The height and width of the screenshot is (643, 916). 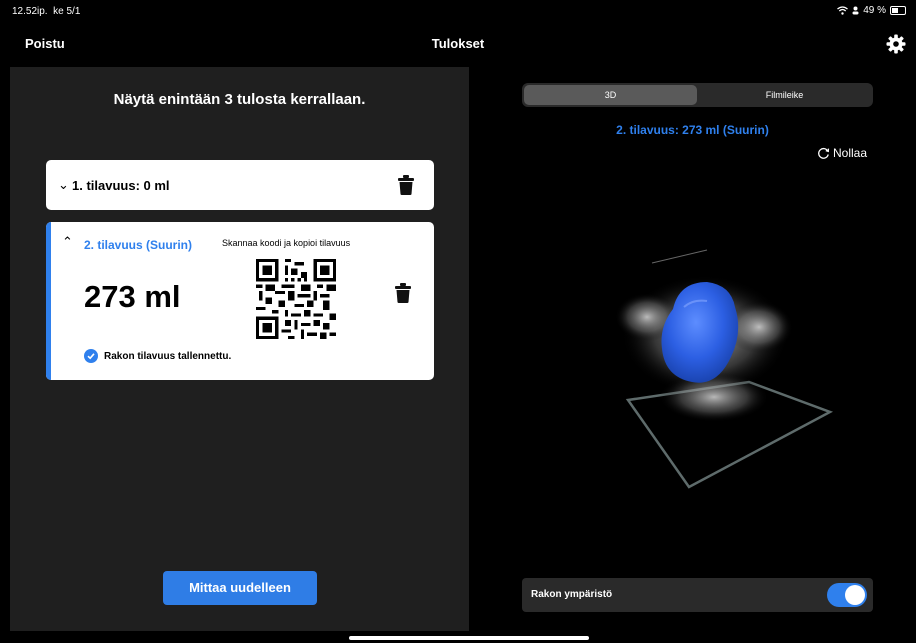 What do you see at coordinates (91, 356) in the screenshot?
I see `checkmark-icon` at bounding box center [91, 356].